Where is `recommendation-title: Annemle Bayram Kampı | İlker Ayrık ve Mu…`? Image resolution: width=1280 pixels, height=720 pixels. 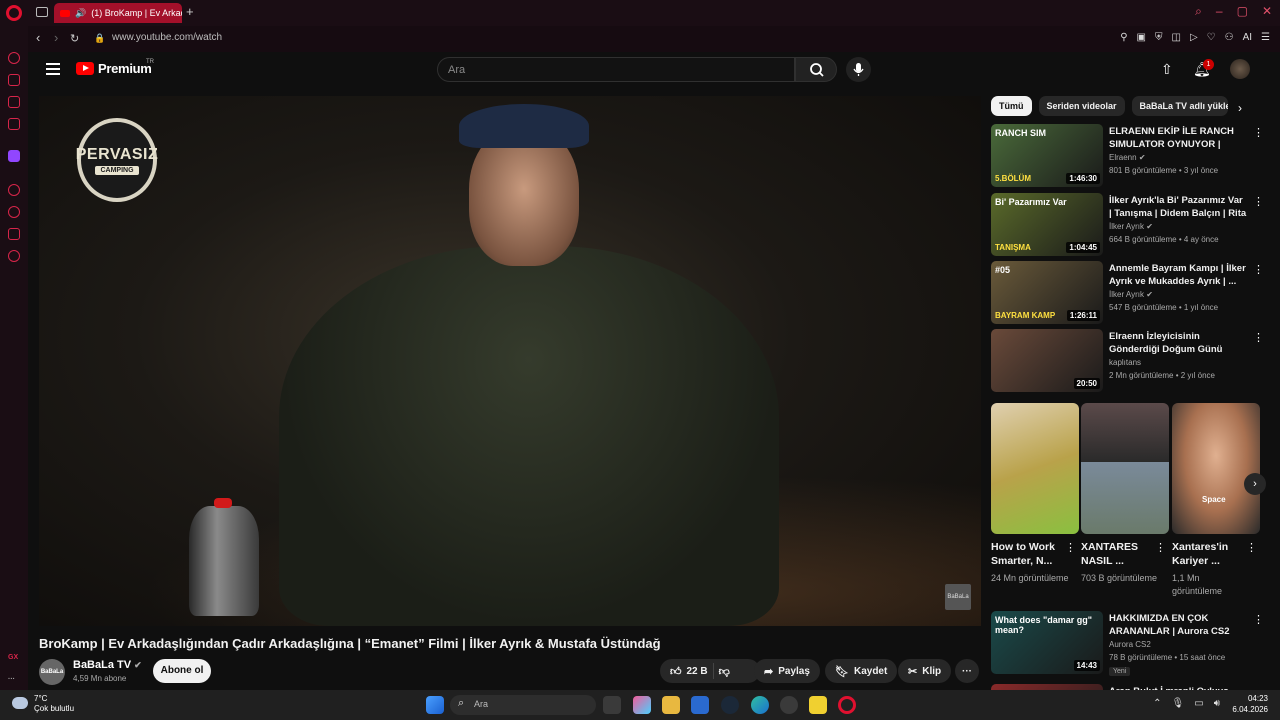 recommendation-title: Annemle Bayram Kampı | İlker Ayrık ve Mu… is located at coordinates (1178, 275).